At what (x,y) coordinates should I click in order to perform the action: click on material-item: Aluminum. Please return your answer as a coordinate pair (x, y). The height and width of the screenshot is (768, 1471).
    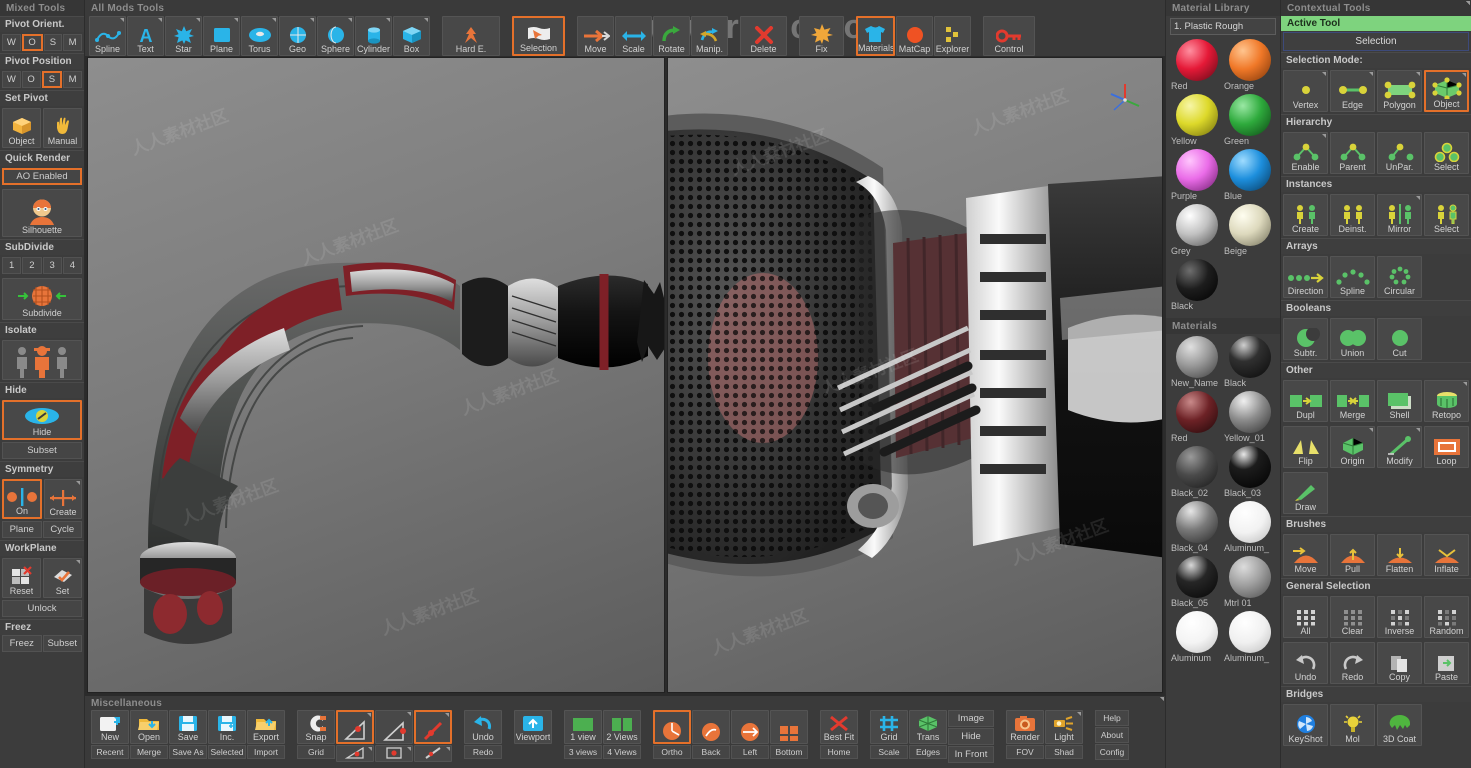
    Looking at the image, I should click on (1196, 637).